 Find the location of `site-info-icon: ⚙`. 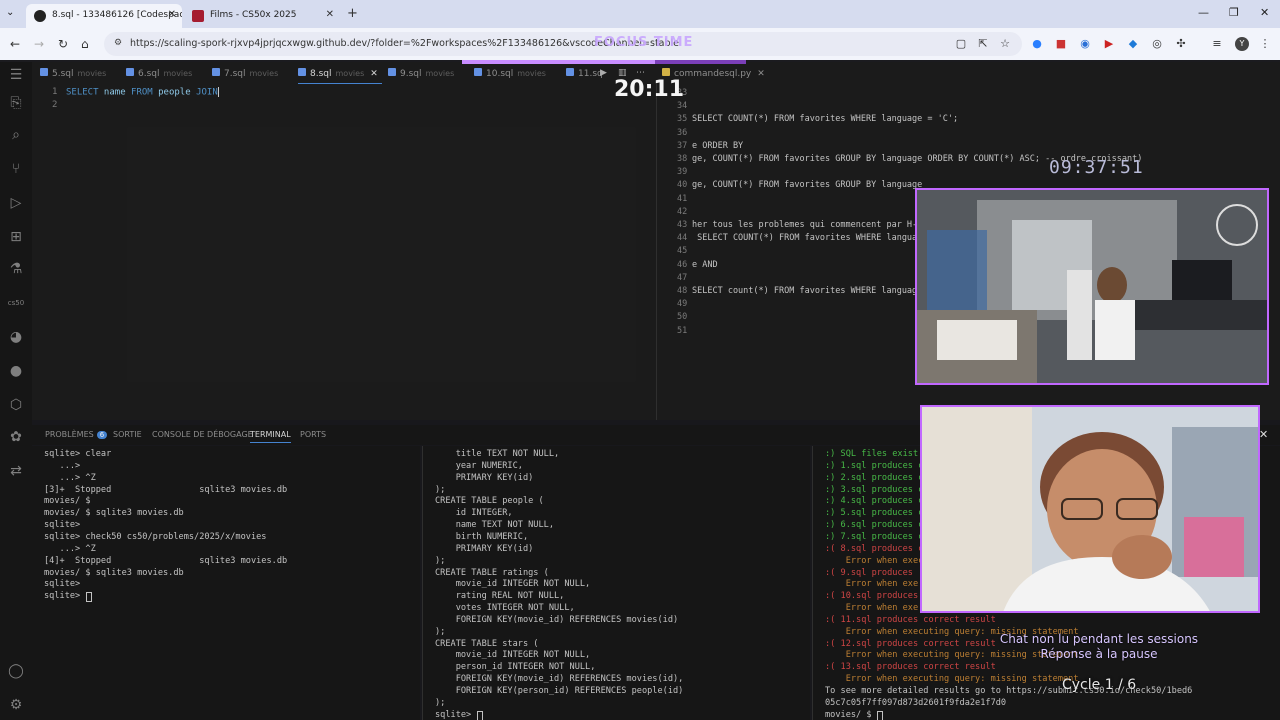

site-info-icon: ⚙ is located at coordinates (118, 43).